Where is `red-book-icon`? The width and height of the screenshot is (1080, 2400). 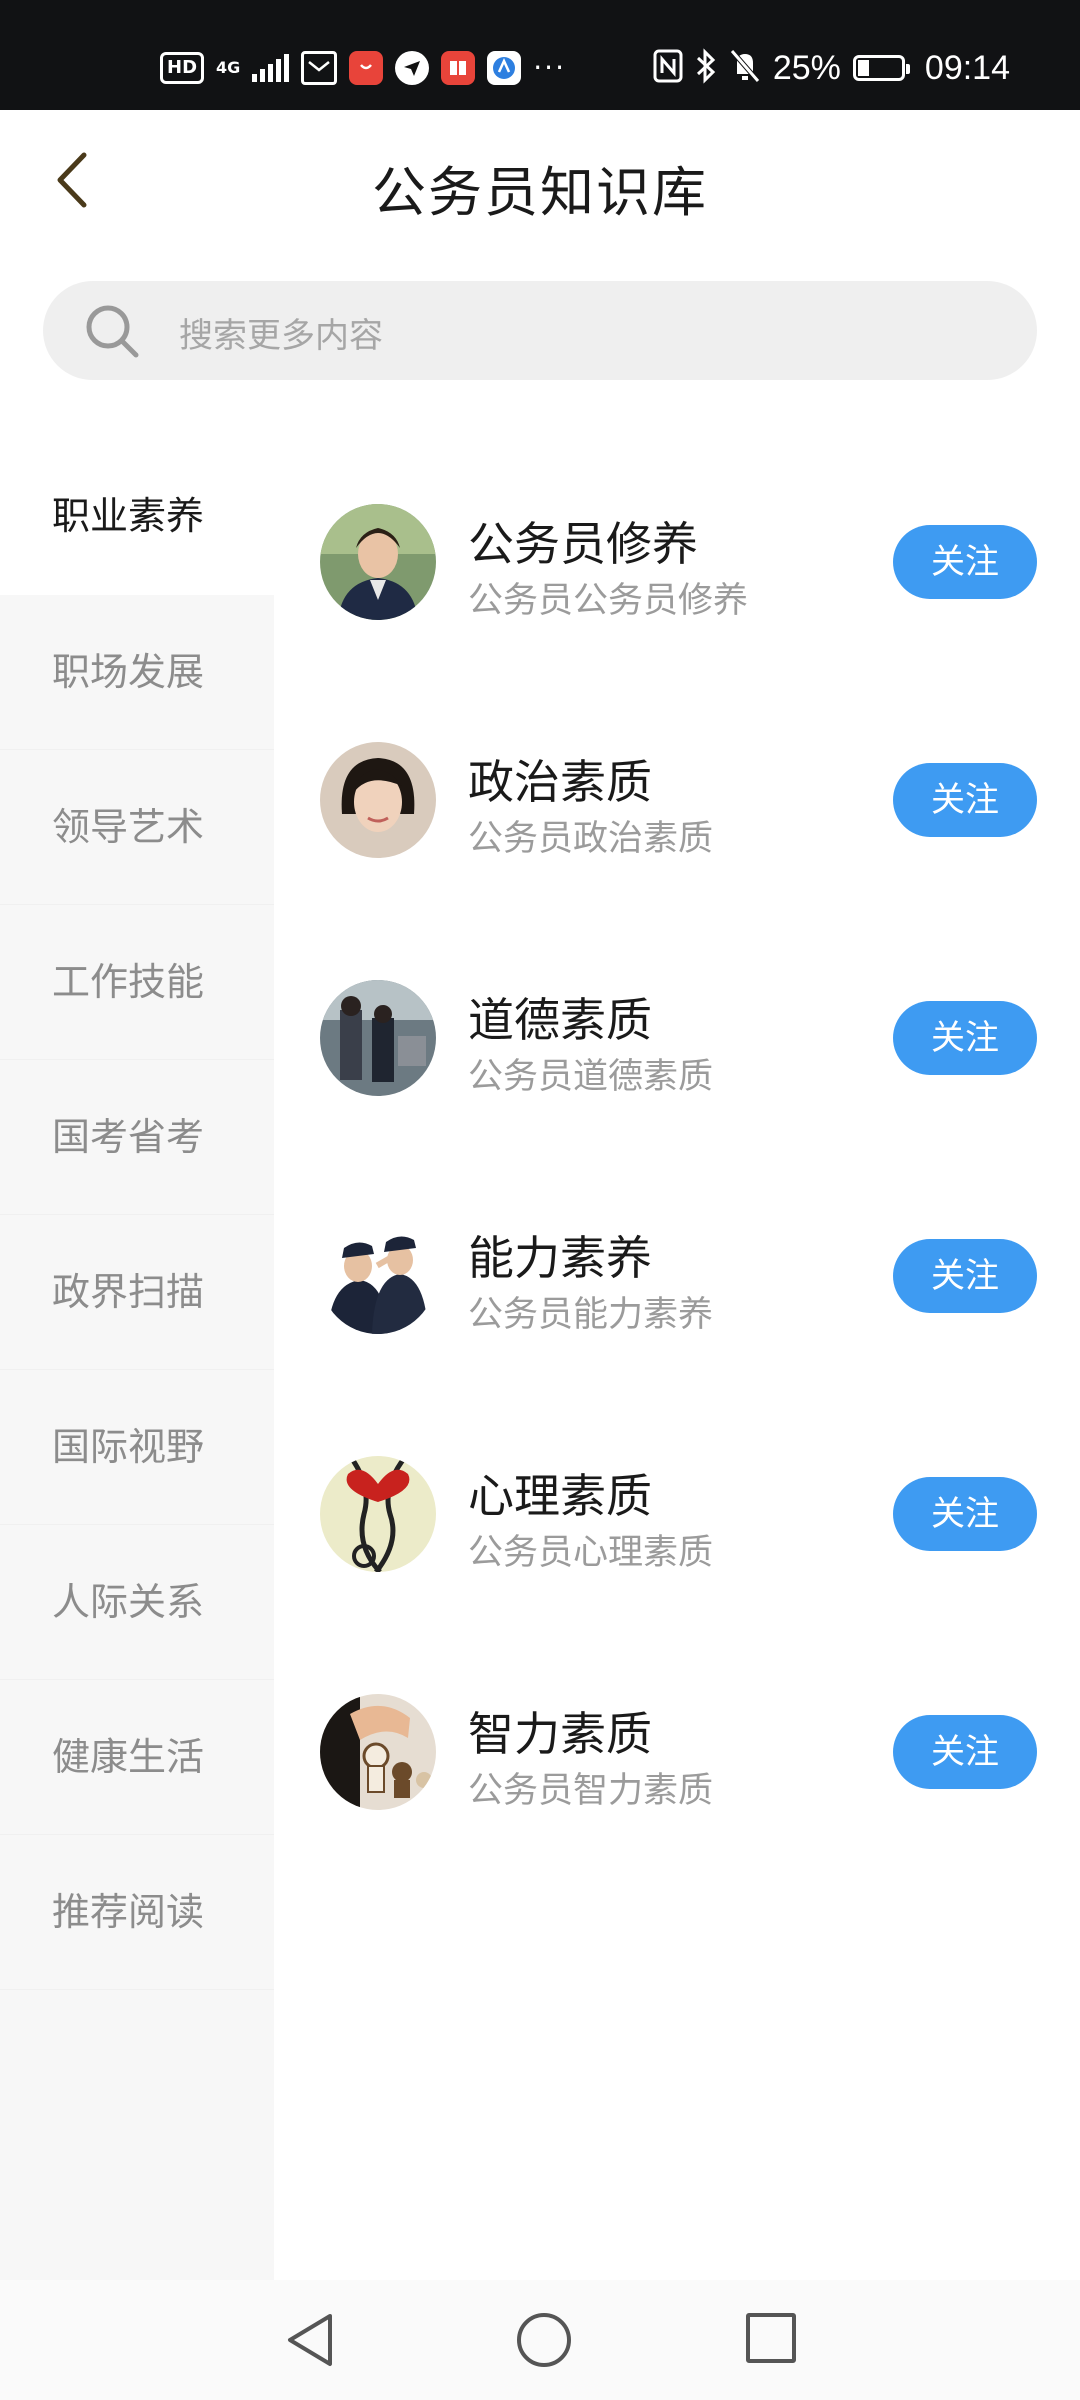
red-book-icon is located at coordinates (458, 68).